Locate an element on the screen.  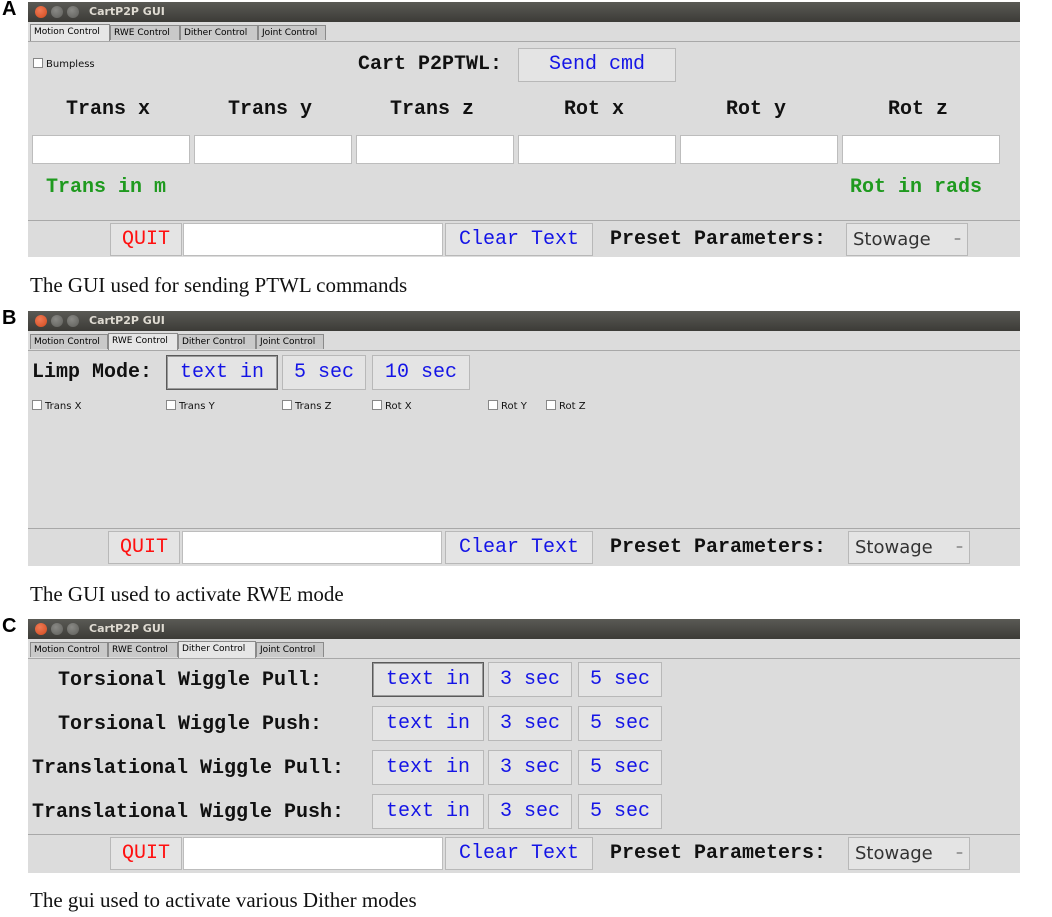
checkbox-label: Rot X is located at coordinates (398, 406).